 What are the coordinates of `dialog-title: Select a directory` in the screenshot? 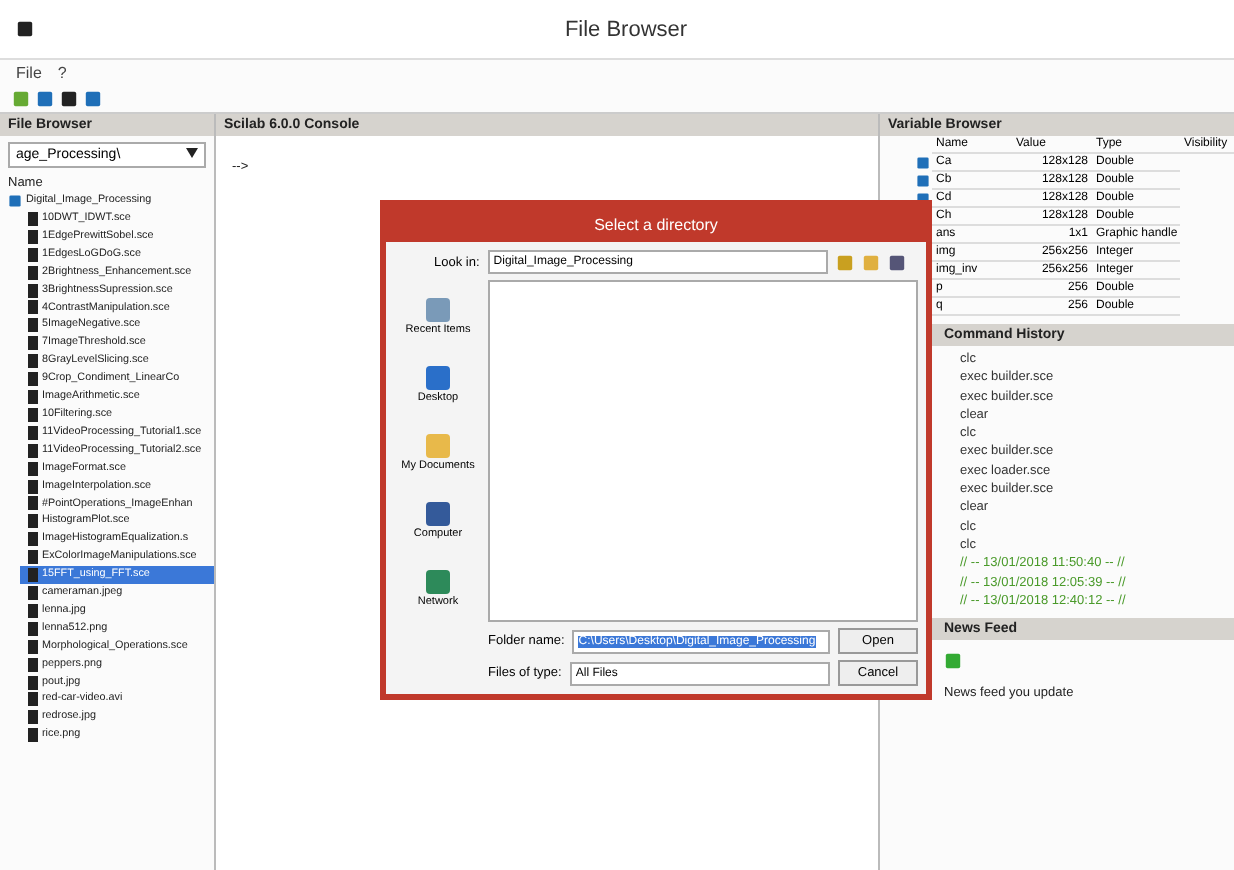 It's located at (656, 224).